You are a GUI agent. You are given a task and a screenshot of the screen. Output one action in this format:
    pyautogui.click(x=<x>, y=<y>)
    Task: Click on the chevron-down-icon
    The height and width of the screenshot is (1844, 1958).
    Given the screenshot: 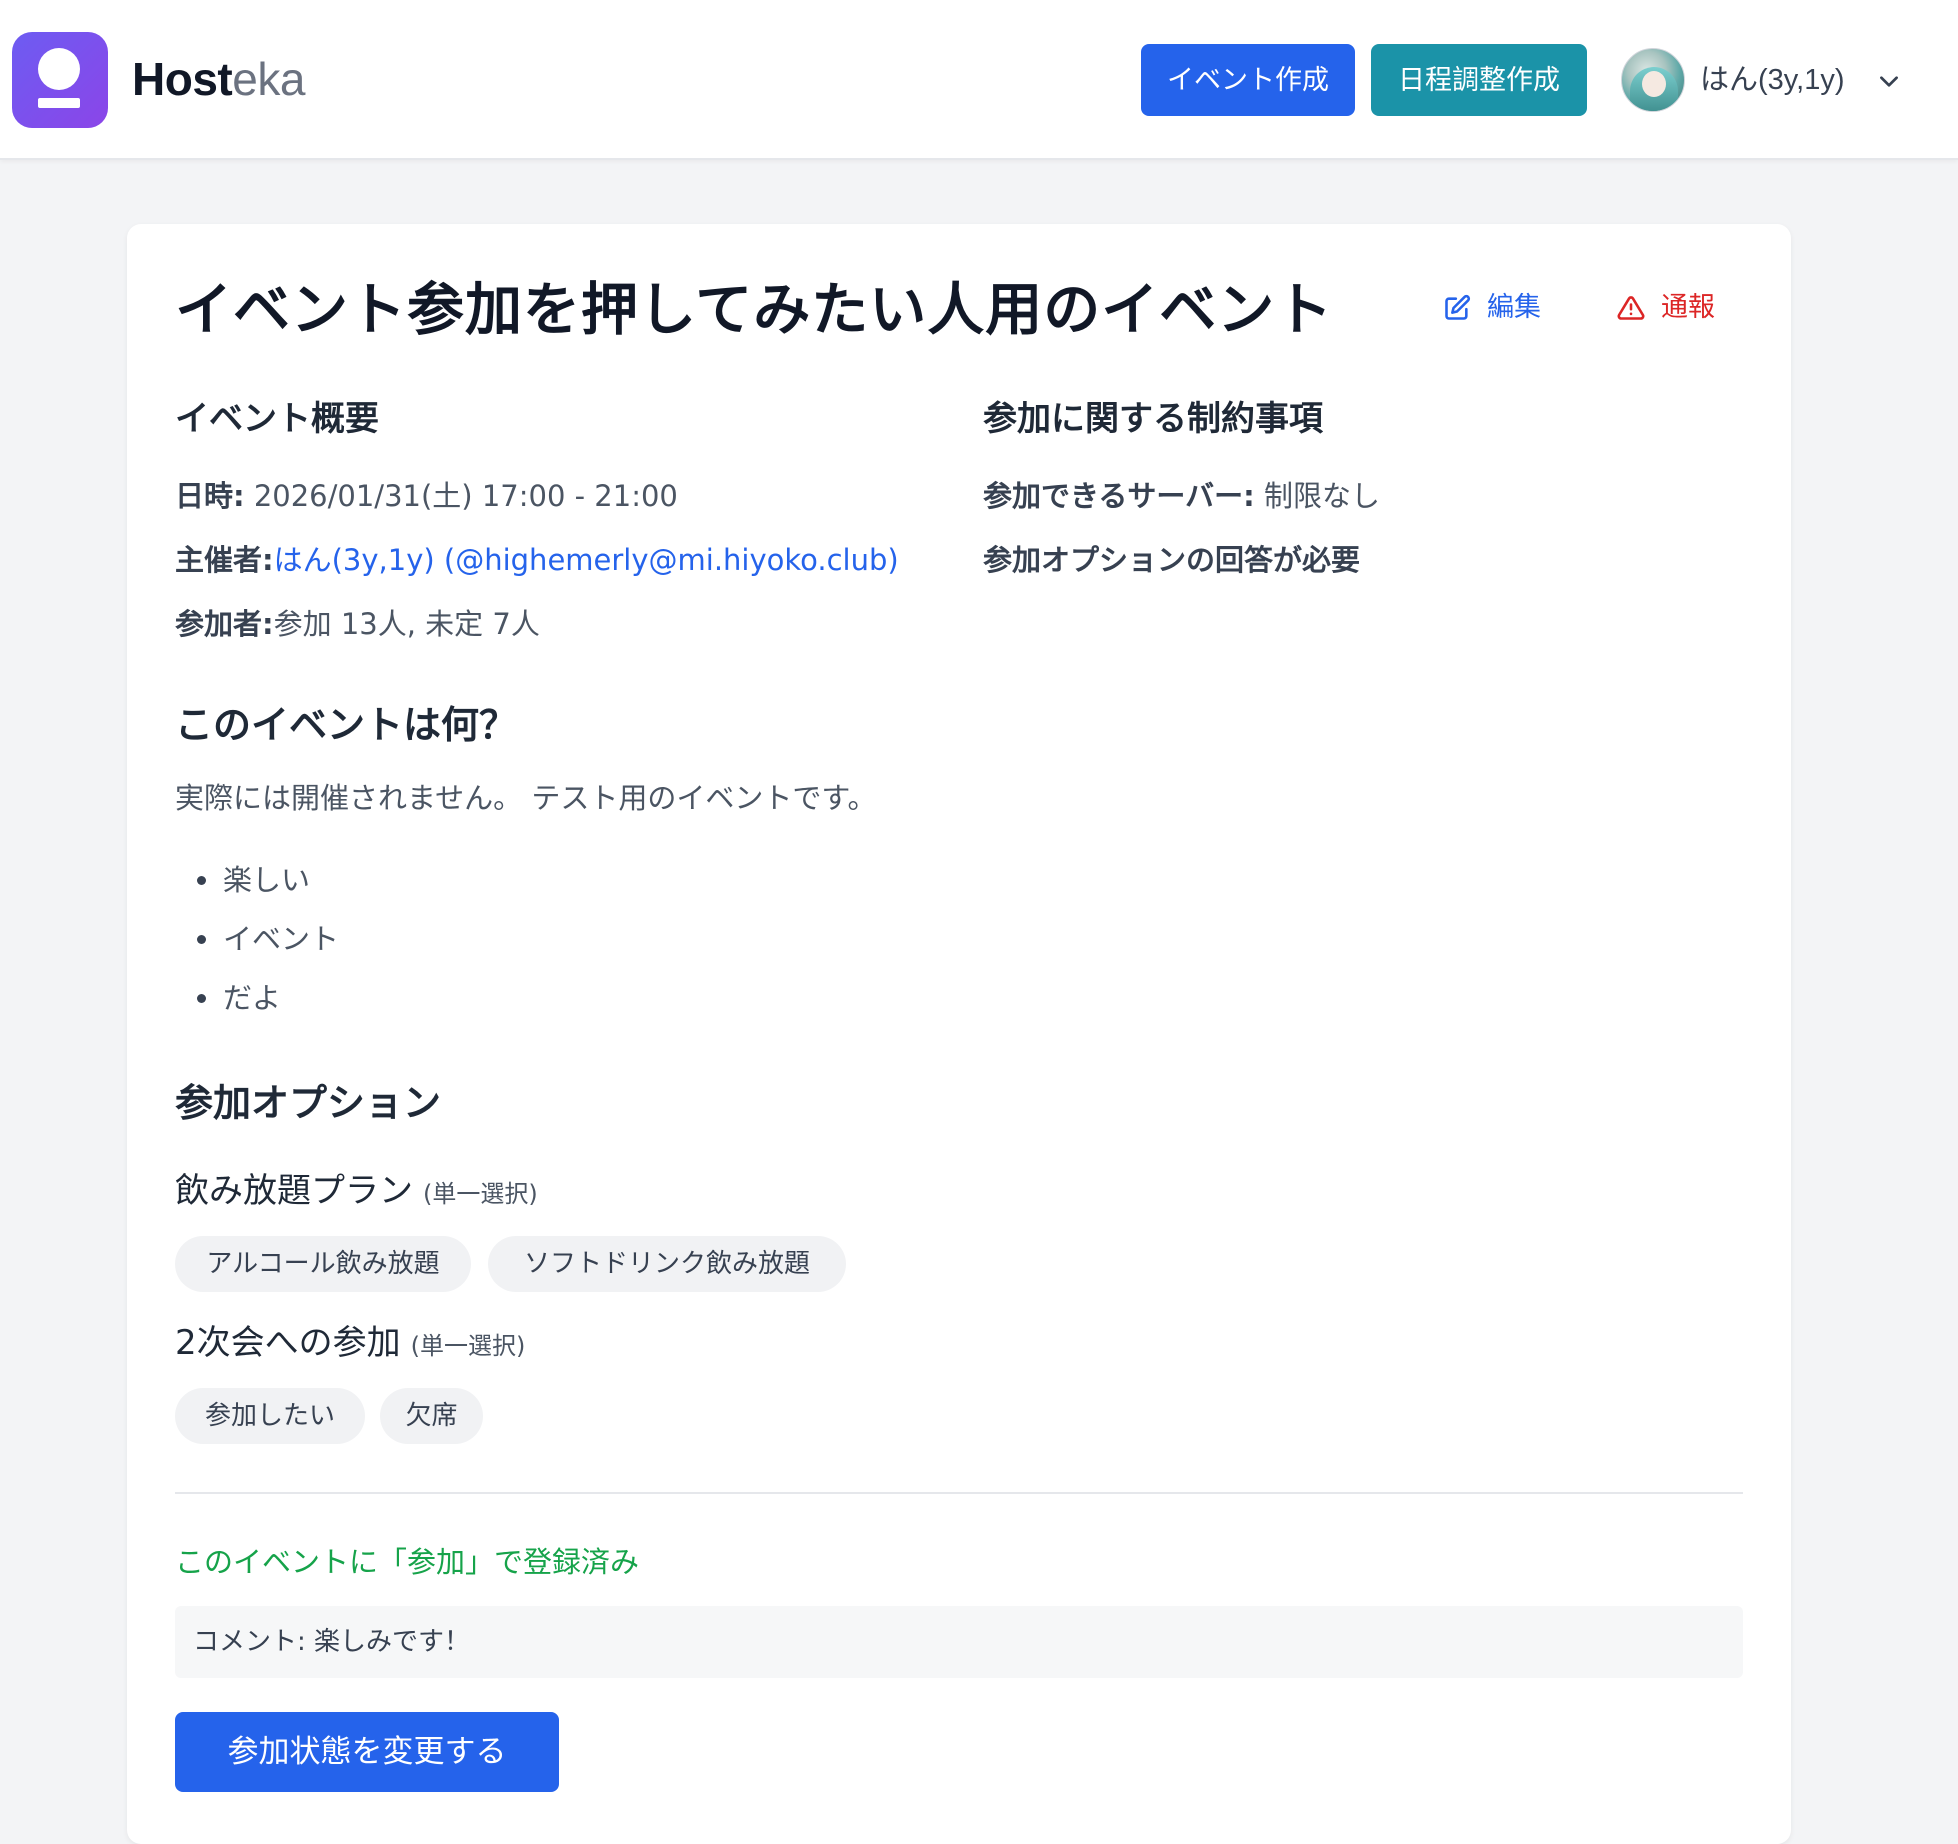 What is the action you would take?
    pyautogui.click(x=1889, y=81)
    